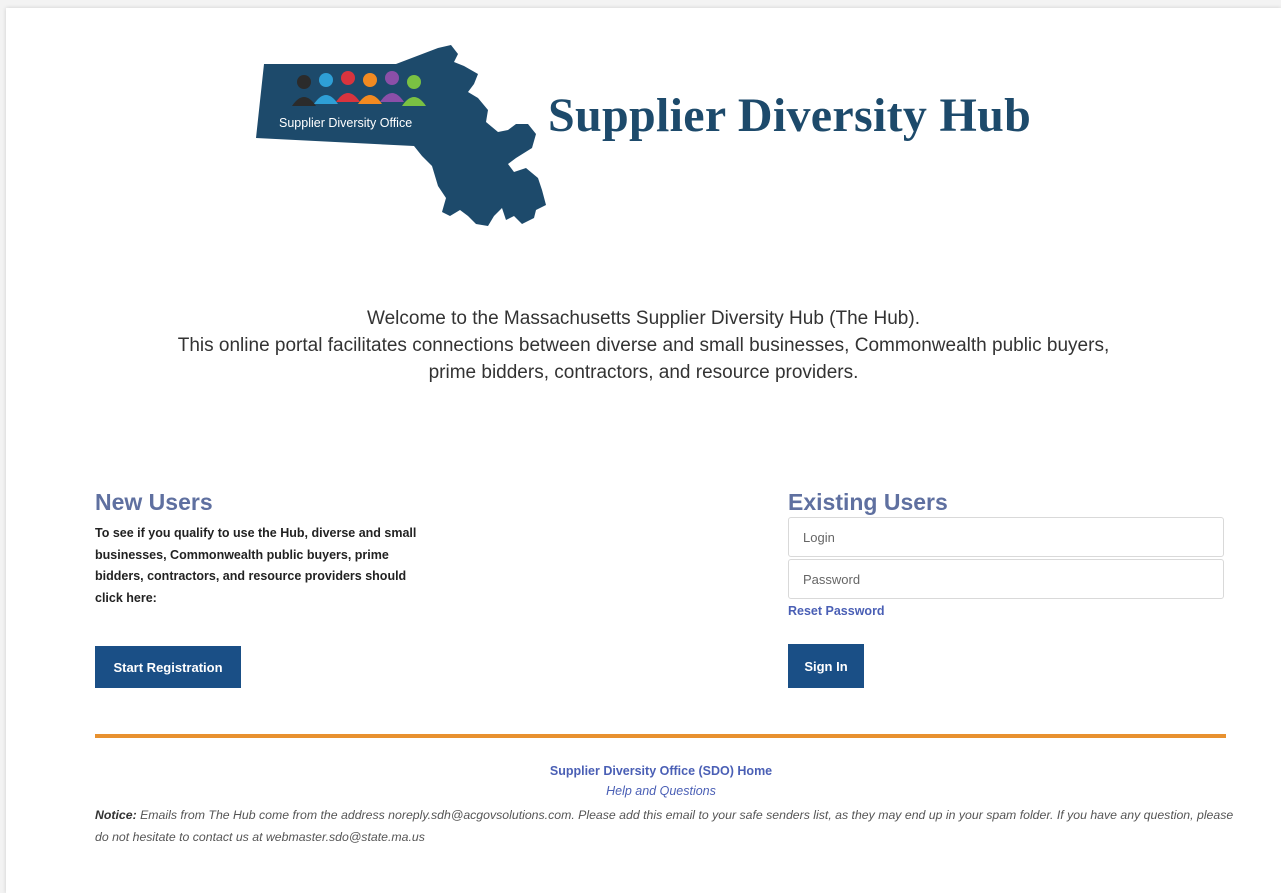  What do you see at coordinates (1006, 579) in the screenshot?
I see `password-input` at bounding box center [1006, 579].